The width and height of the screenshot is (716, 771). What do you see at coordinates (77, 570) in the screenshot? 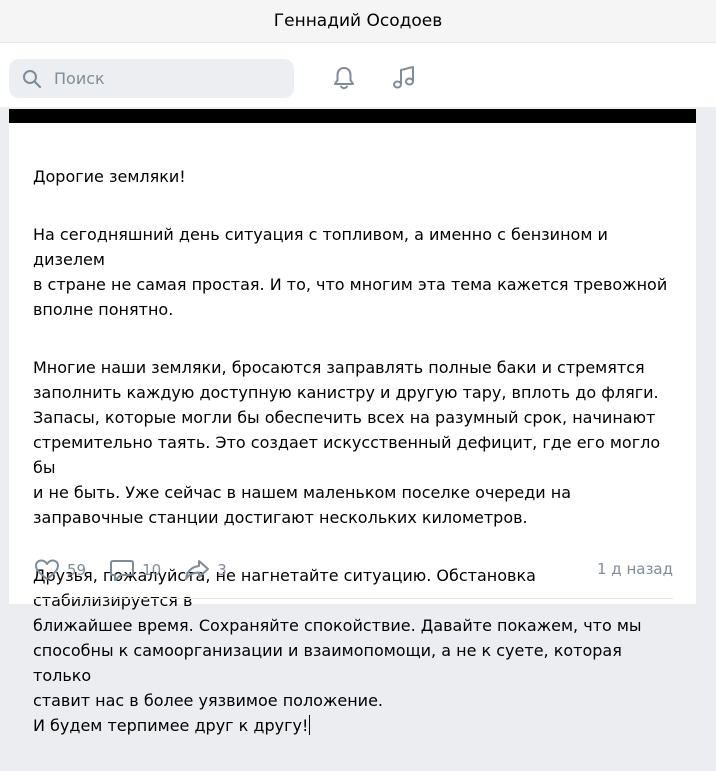
I see `like-count: 59` at bounding box center [77, 570].